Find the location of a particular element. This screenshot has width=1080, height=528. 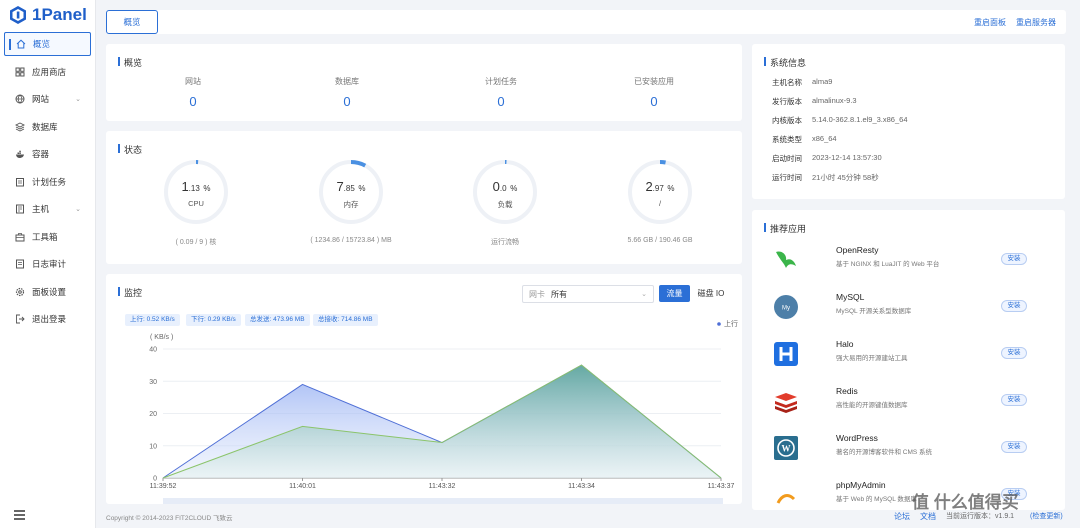

settings-icon is located at coordinates (20, 291).